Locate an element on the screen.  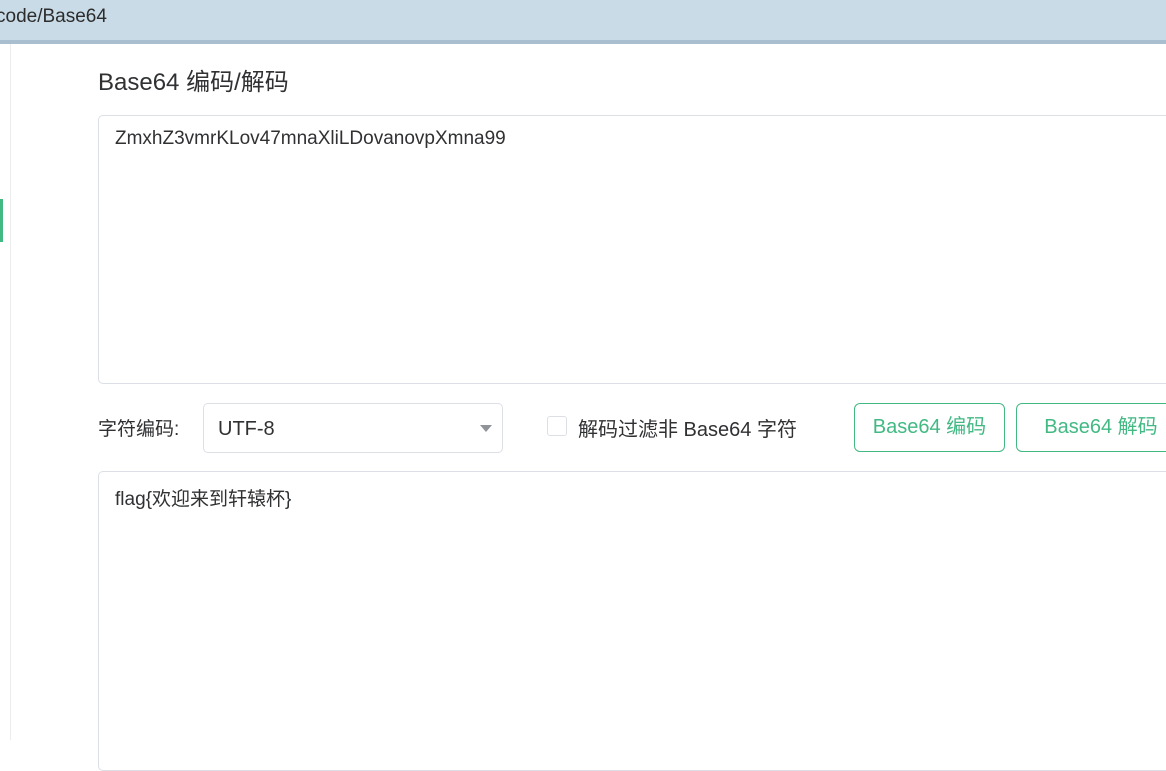
breadcrumb: code/Base64 is located at coordinates (53, 17).